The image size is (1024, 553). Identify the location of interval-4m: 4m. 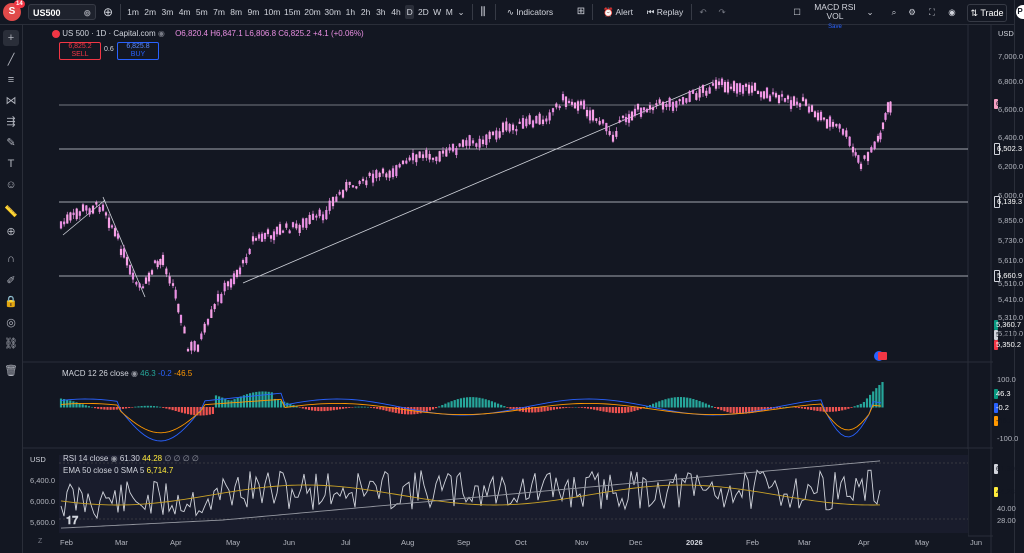
(185, 12).